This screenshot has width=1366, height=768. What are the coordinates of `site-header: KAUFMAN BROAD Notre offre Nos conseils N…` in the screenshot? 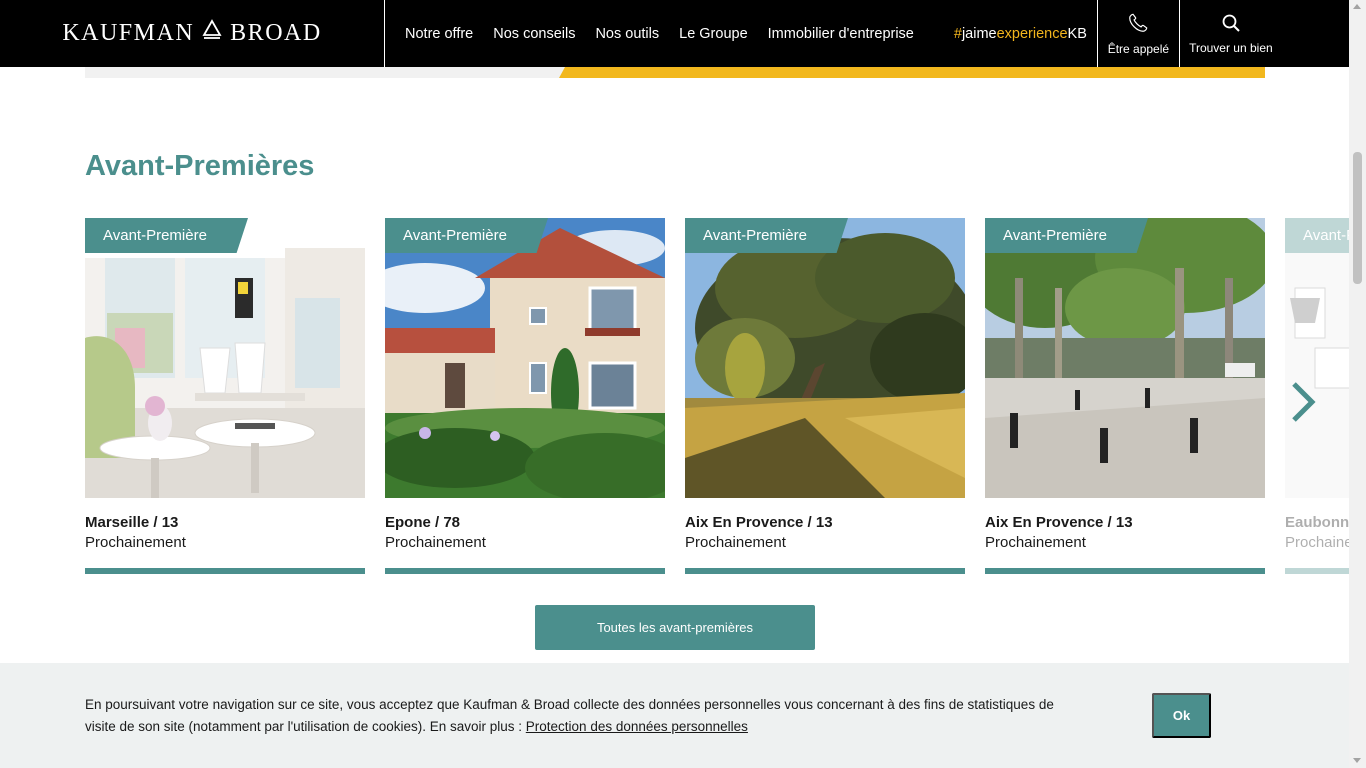 It's located at (674, 33).